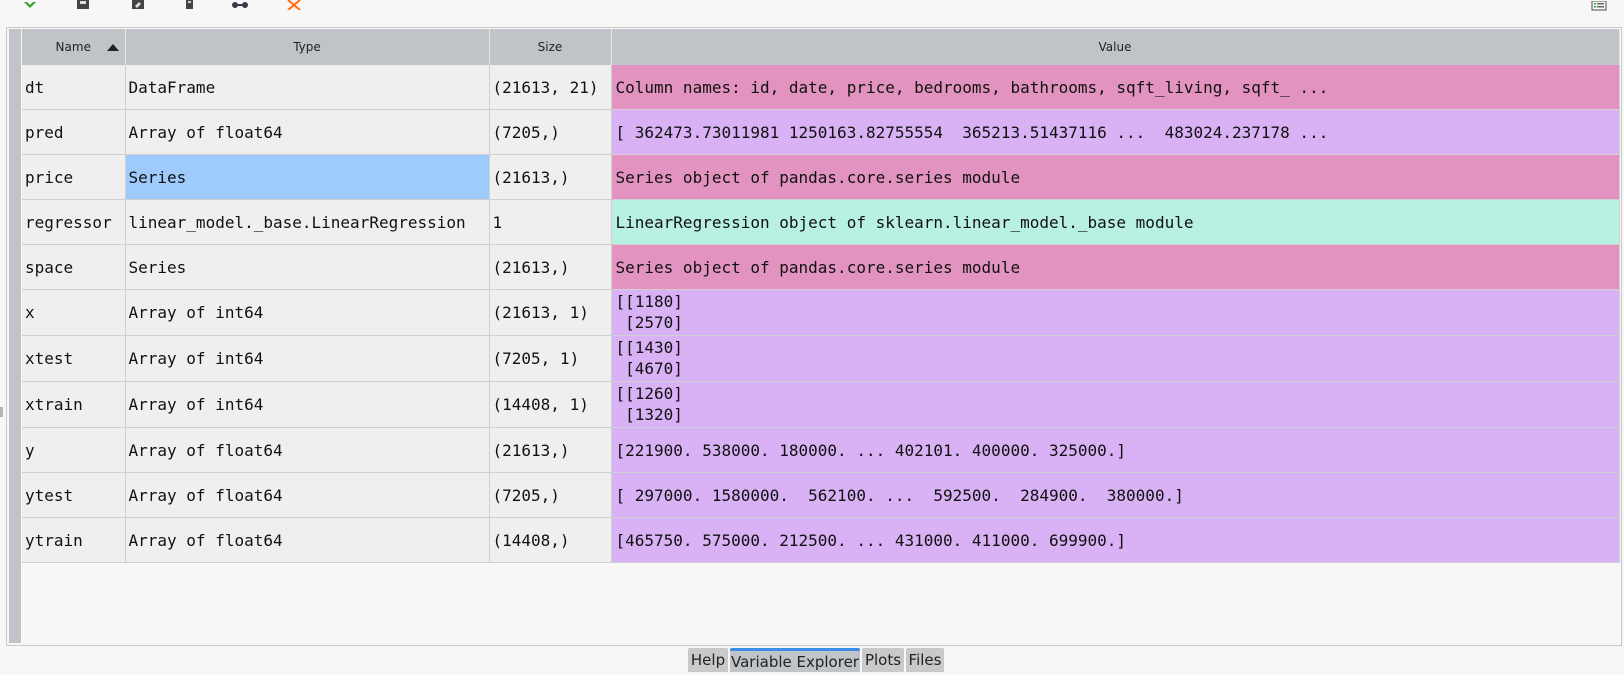  I want to click on variable-name: ytrain, so click(74, 540).